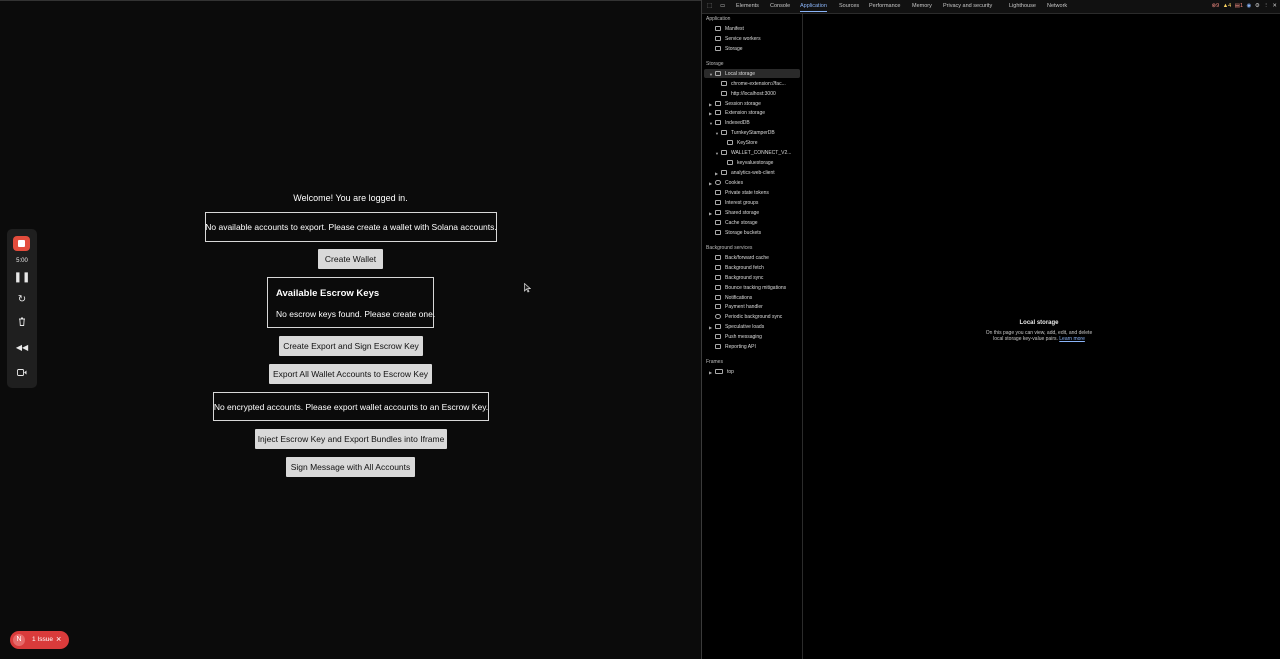 The image size is (1280, 659). What do you see at coordinates (750, 288) in the screenshot?
I see `sidebar-item-bounce-tracking: Bounce tracking mitigations` at bounding box center [750, 288].